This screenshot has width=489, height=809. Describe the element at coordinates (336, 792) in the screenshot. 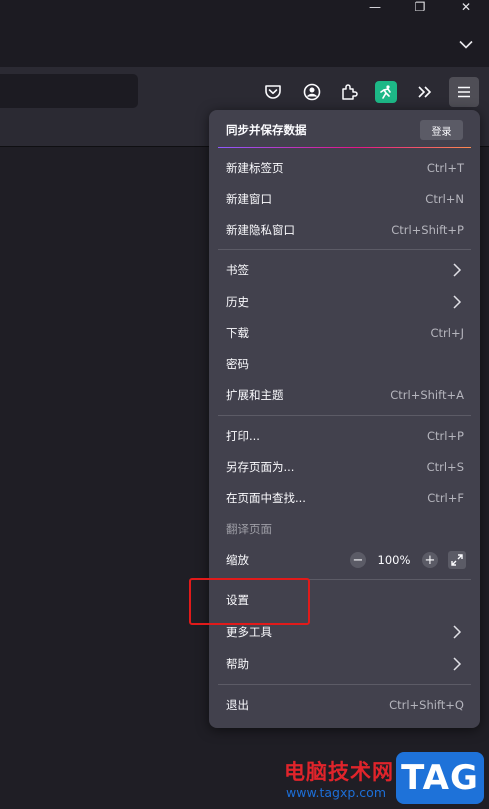

I see `watermark-url: www.tagxp.com` at that location.